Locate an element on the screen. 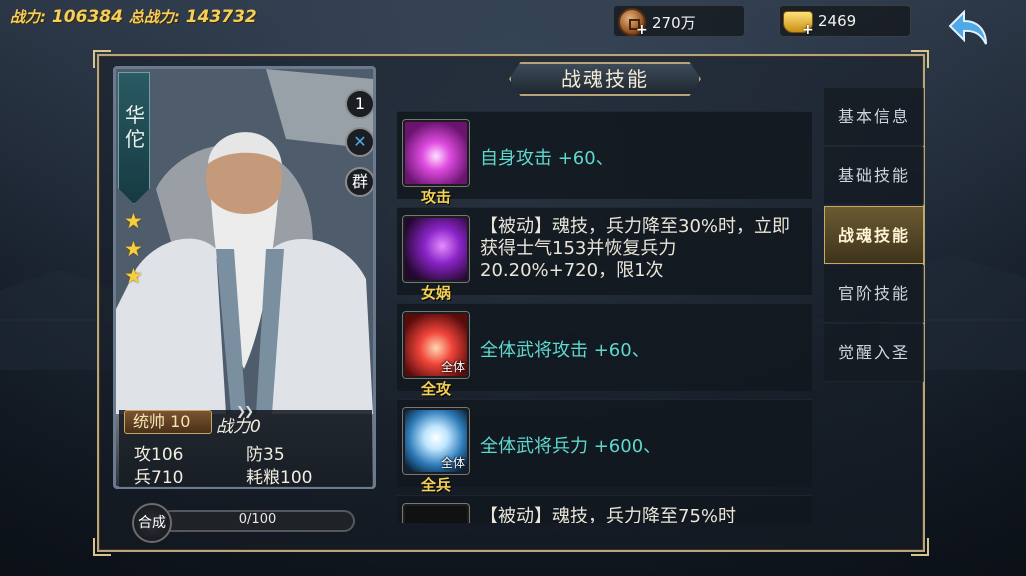 Image resolution: width=1026 pixels, height=576 pixels. general-name-tag: 华佗 is located at coordinates (134, 138).